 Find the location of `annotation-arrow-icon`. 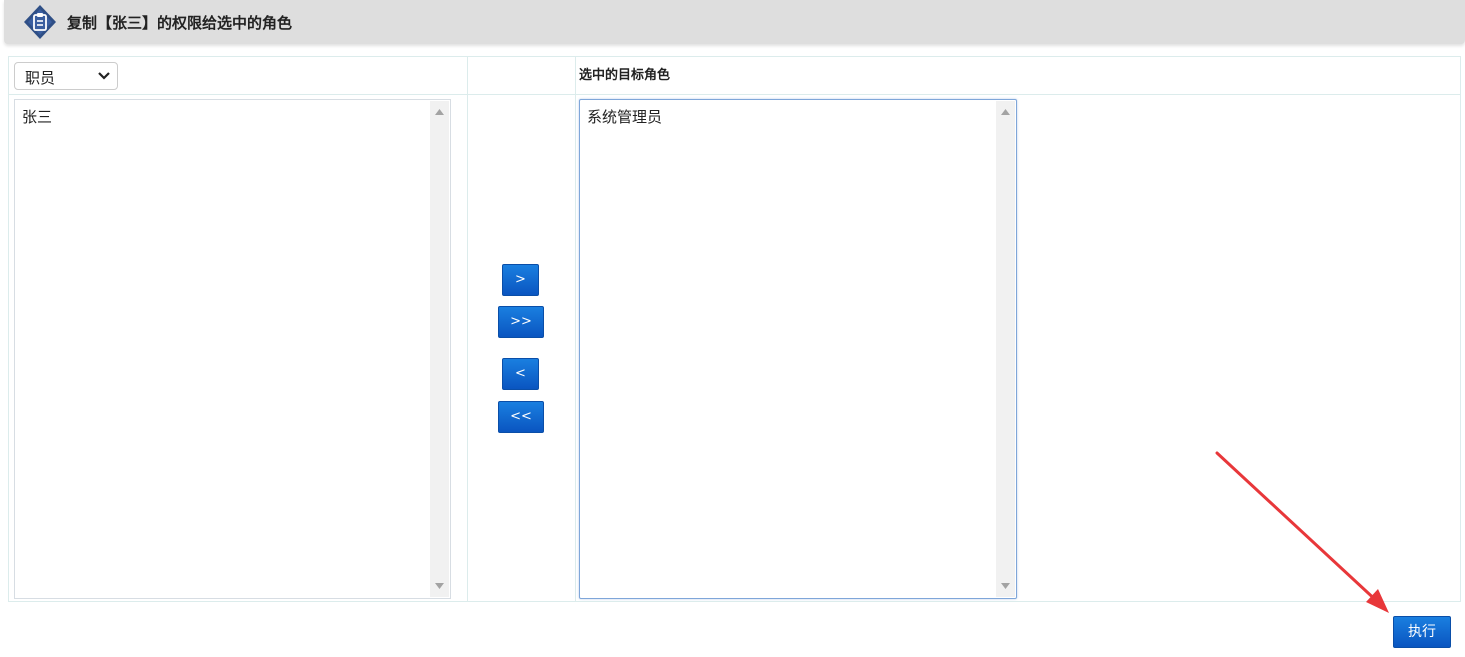

annotation-arrow-icon is located at coordinates (1302, 532).